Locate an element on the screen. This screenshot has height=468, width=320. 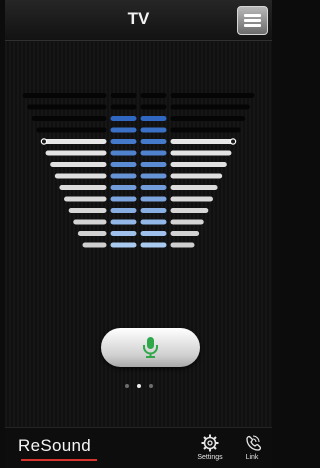
title-bar: TV is located at coordinates (138, 20).